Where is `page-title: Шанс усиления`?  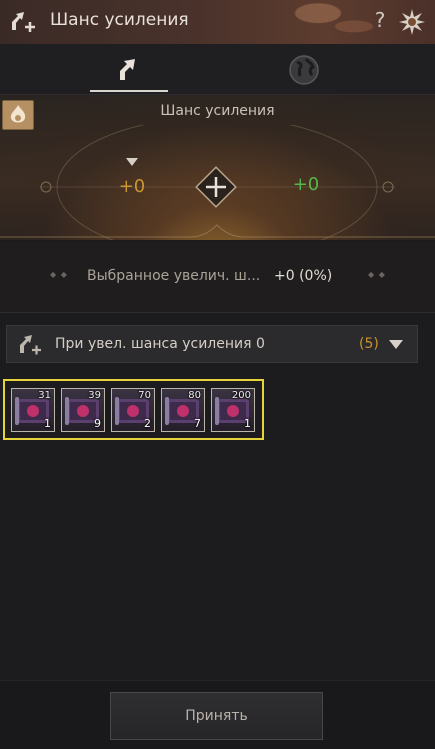 page-title: Шанс усиления is located at coordinates (119, 20).